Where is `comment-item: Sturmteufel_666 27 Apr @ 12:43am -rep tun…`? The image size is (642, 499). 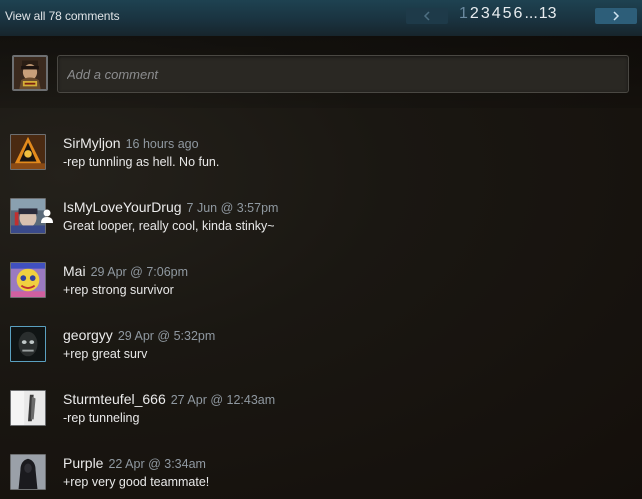
comment-item: Sturmteufel_666 27 Apr @ 12:43am -rep tun… is located at coordinates (321, 420).